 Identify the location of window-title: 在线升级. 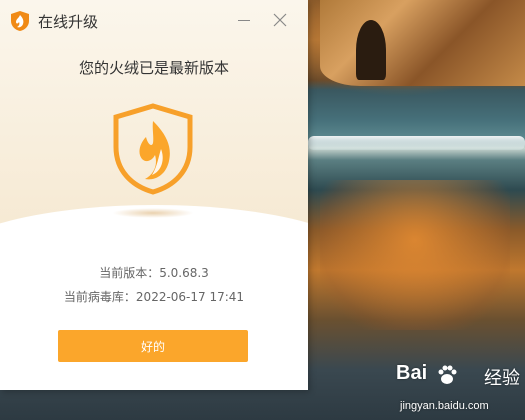
(68, 22).